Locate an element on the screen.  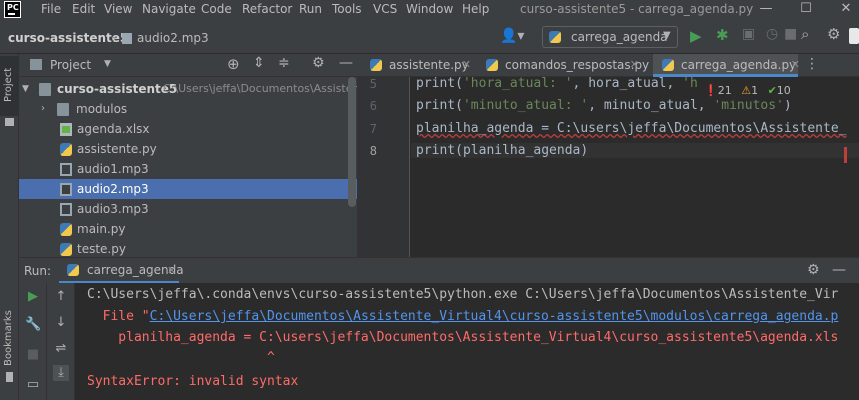
menu-edit: Edit is located at coordinates (83, 9).